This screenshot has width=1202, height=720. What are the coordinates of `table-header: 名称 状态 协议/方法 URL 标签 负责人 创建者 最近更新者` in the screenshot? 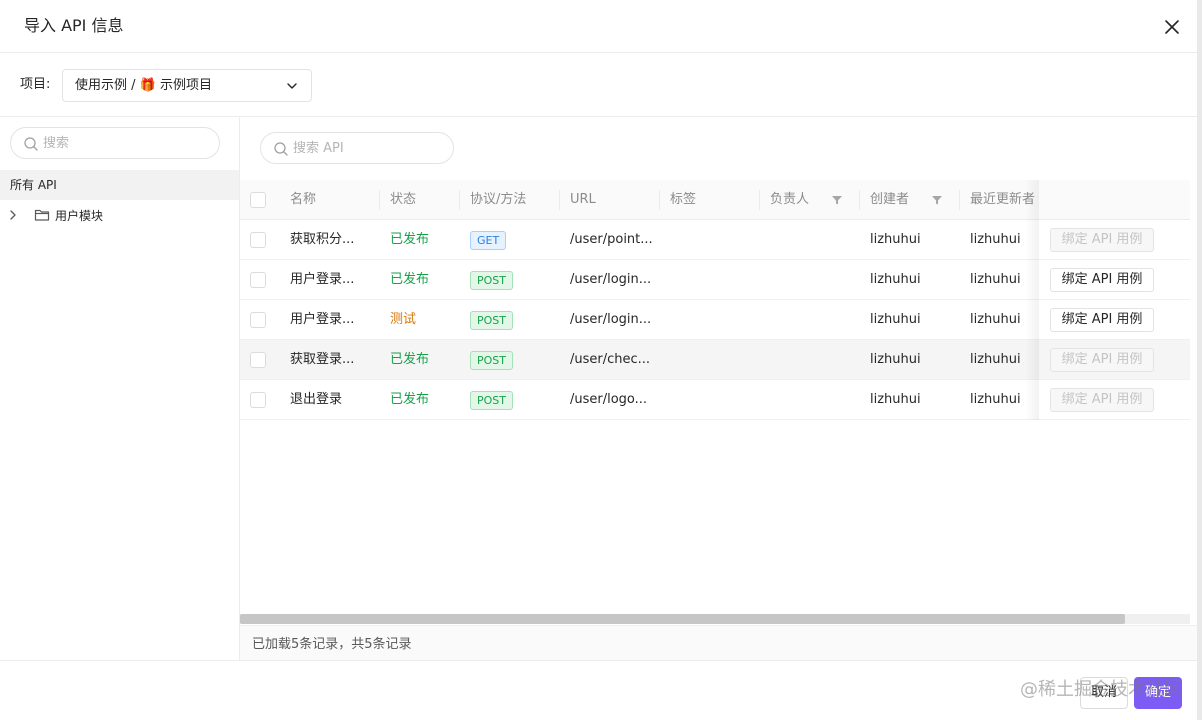 It's located at (715, 200).